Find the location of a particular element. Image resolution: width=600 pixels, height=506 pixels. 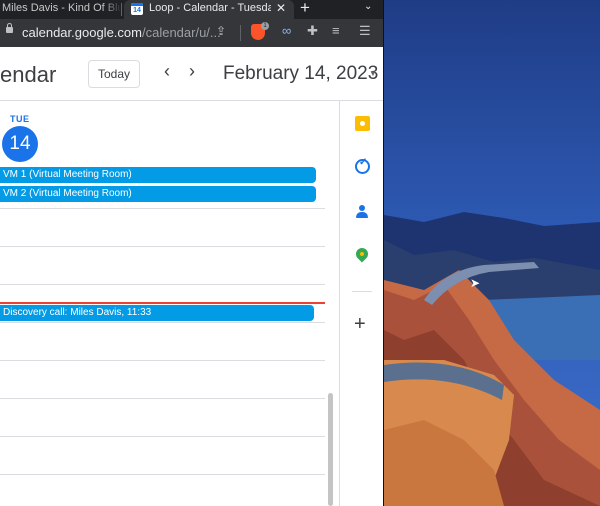

tasks-icon: ✓ is located at coordinates (362, 165).